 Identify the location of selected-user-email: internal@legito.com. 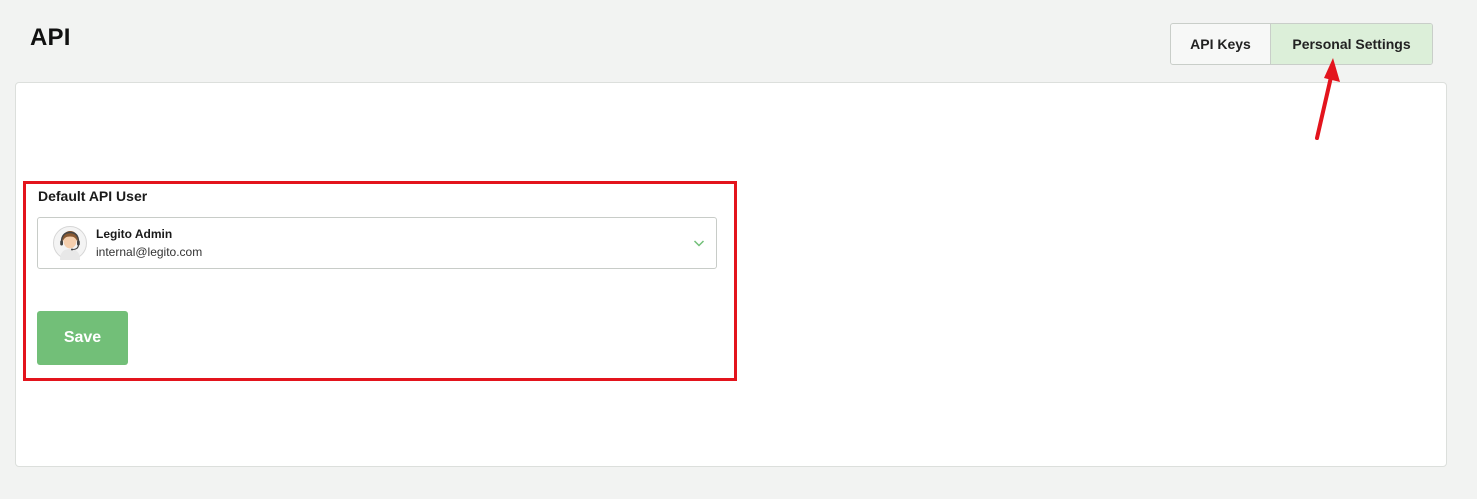
(149, 252).